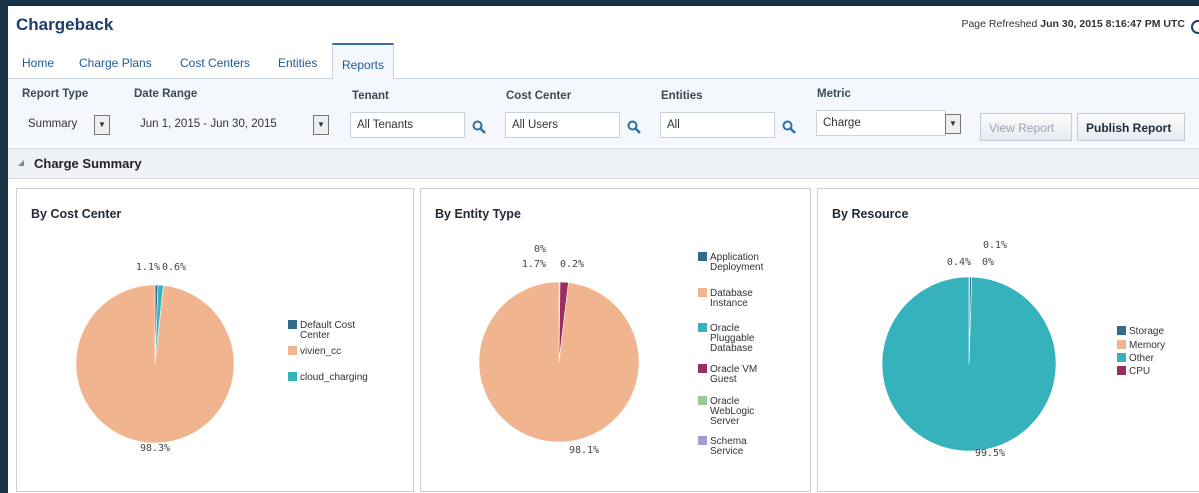 This screenshot has height=493, width=1199. I want to click on legend-swatch-cpu, so click(1121, 370).